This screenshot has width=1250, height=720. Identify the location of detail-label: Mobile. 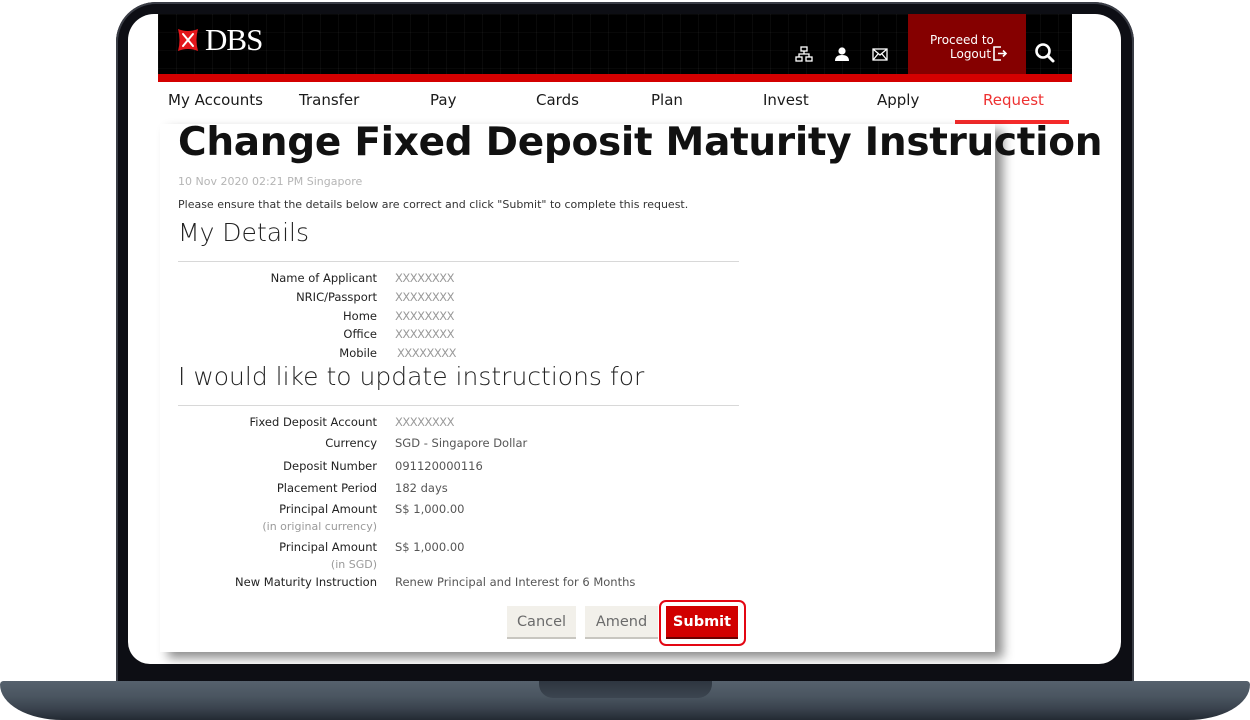
(358, 353).